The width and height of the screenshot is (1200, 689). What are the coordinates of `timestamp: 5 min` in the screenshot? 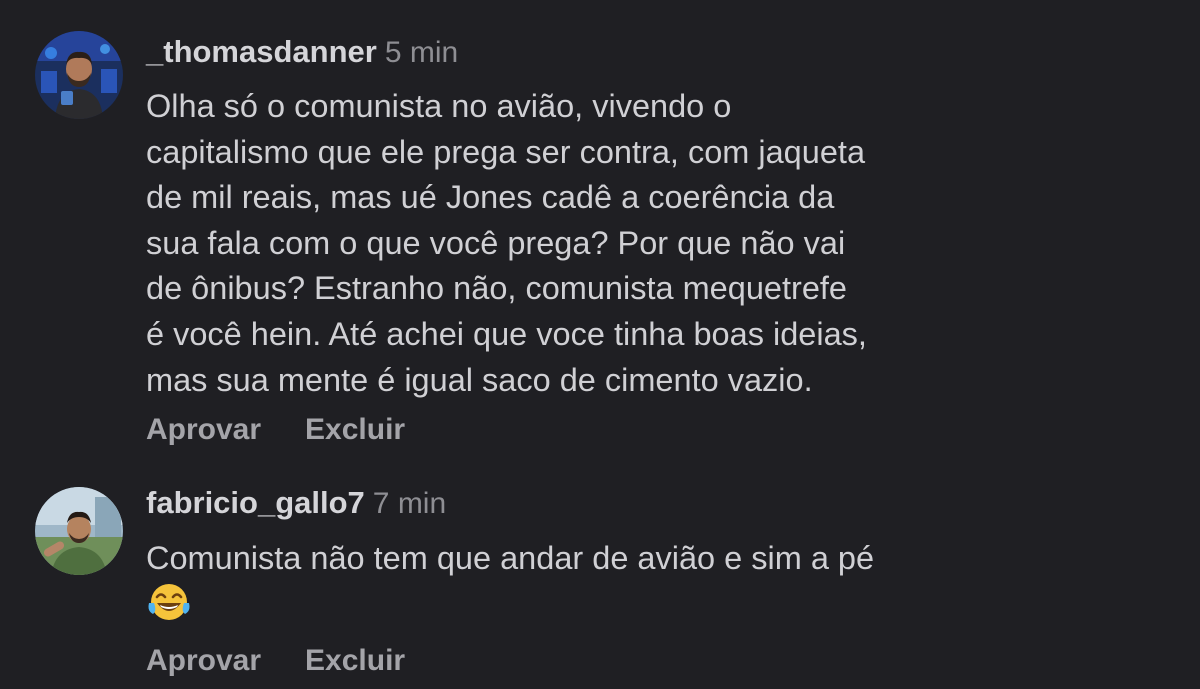 It's located at (421, 52).